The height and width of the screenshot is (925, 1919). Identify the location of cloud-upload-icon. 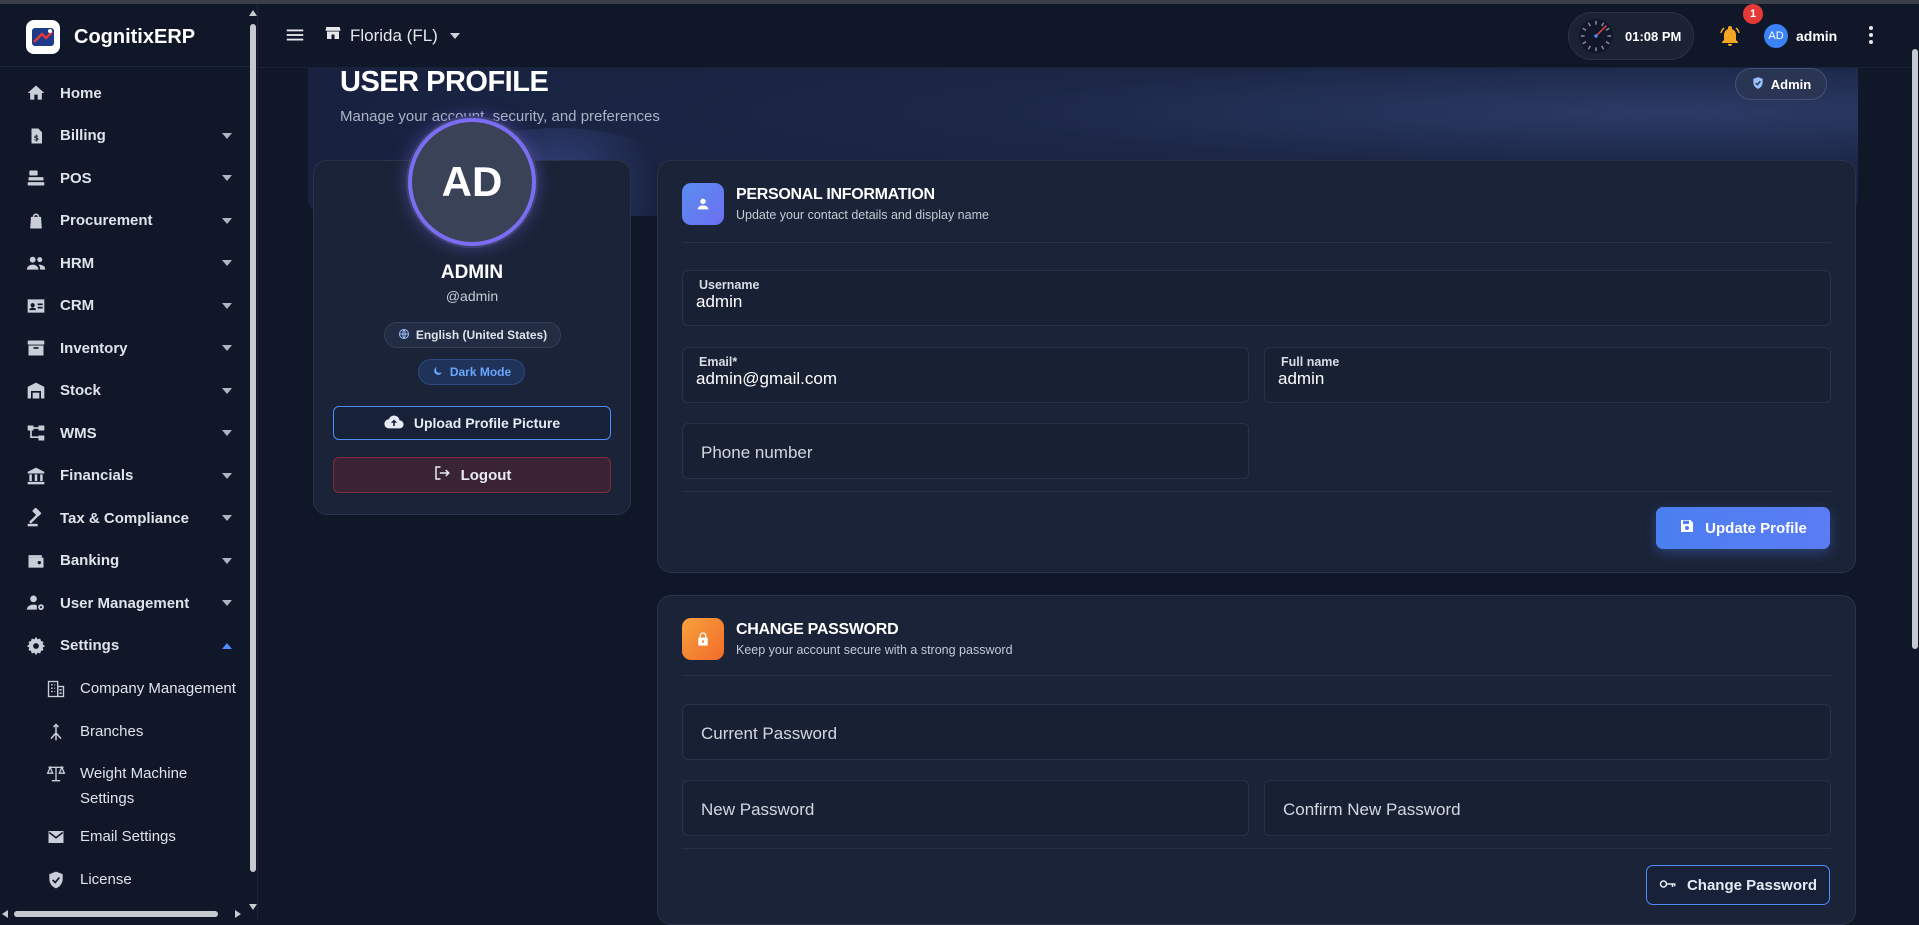
(394, 423).